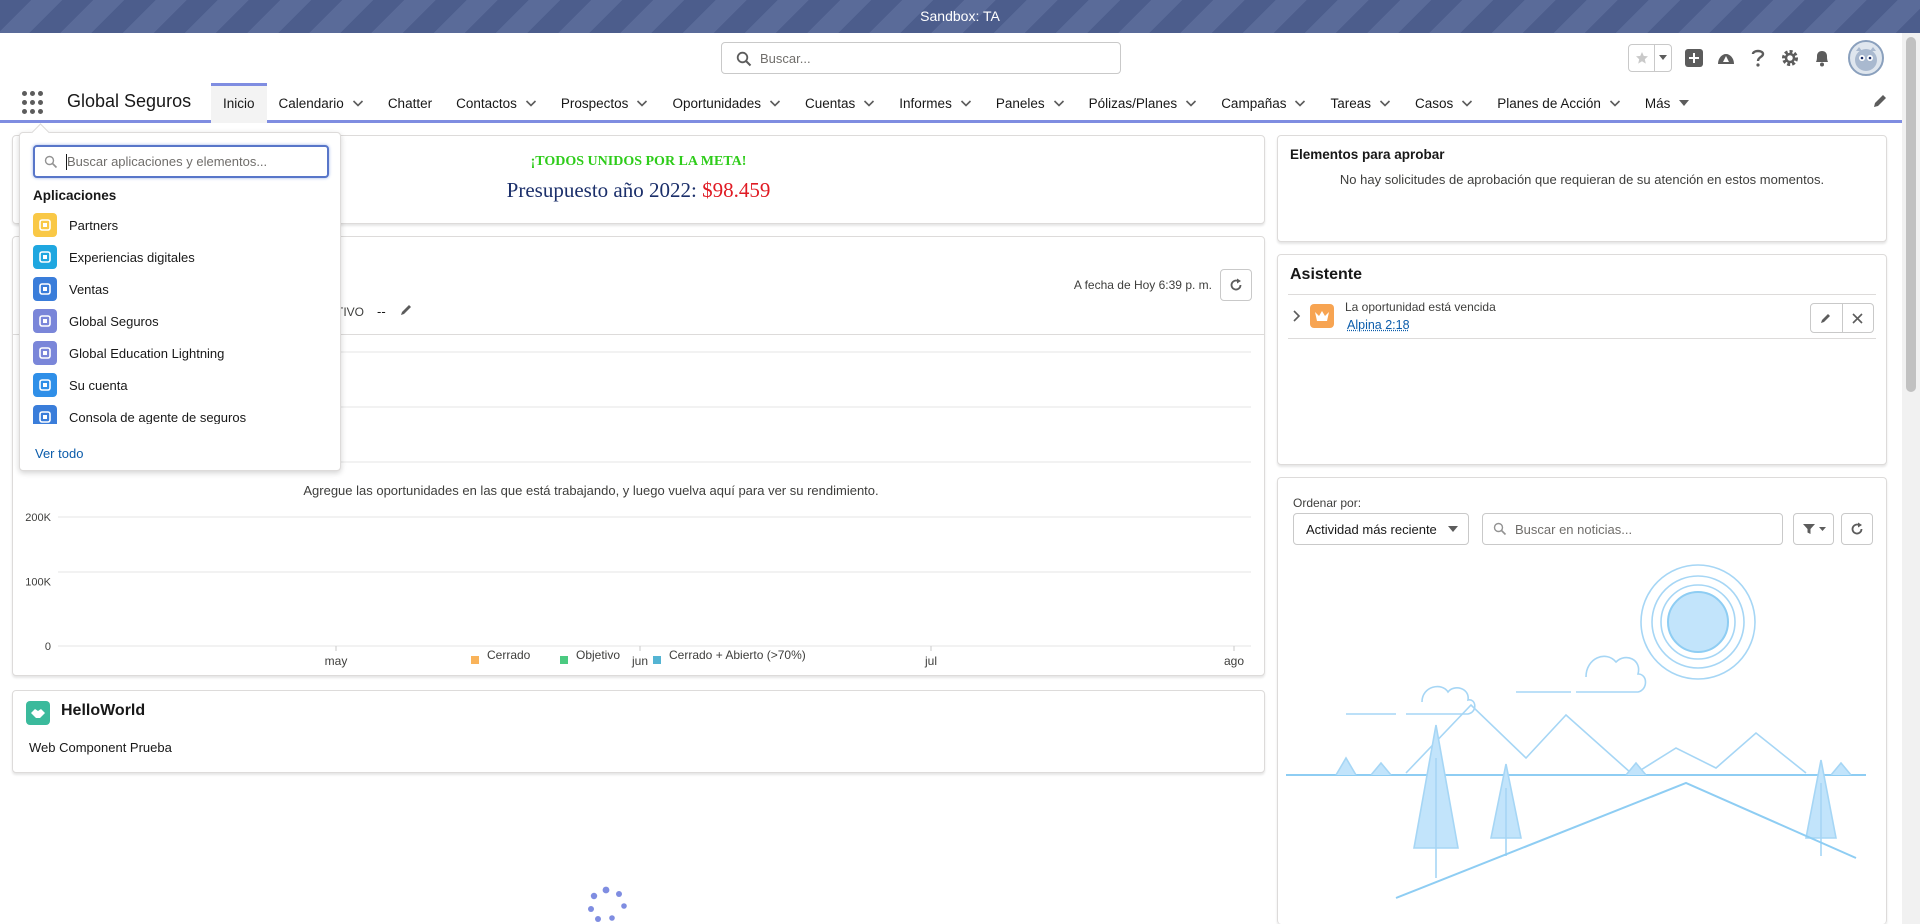  I want to click on launcher-app-label: Consola de agente de seguros, so click(157, 417).